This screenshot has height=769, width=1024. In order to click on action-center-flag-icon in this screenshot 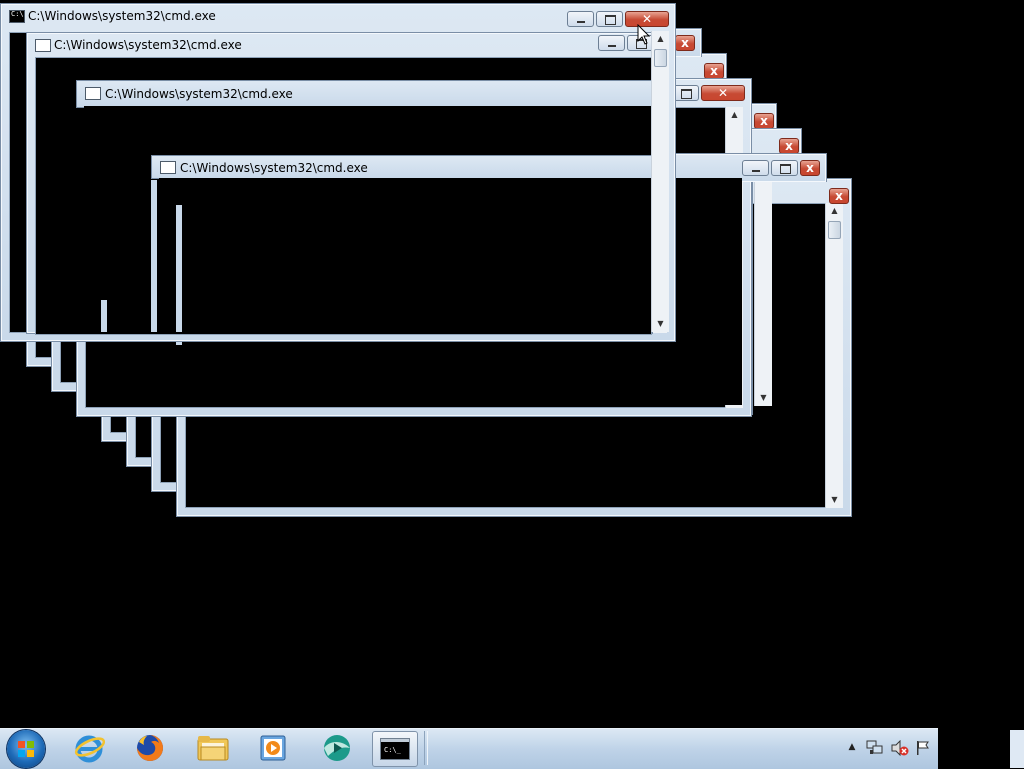, I will do `click(923, 748)`.